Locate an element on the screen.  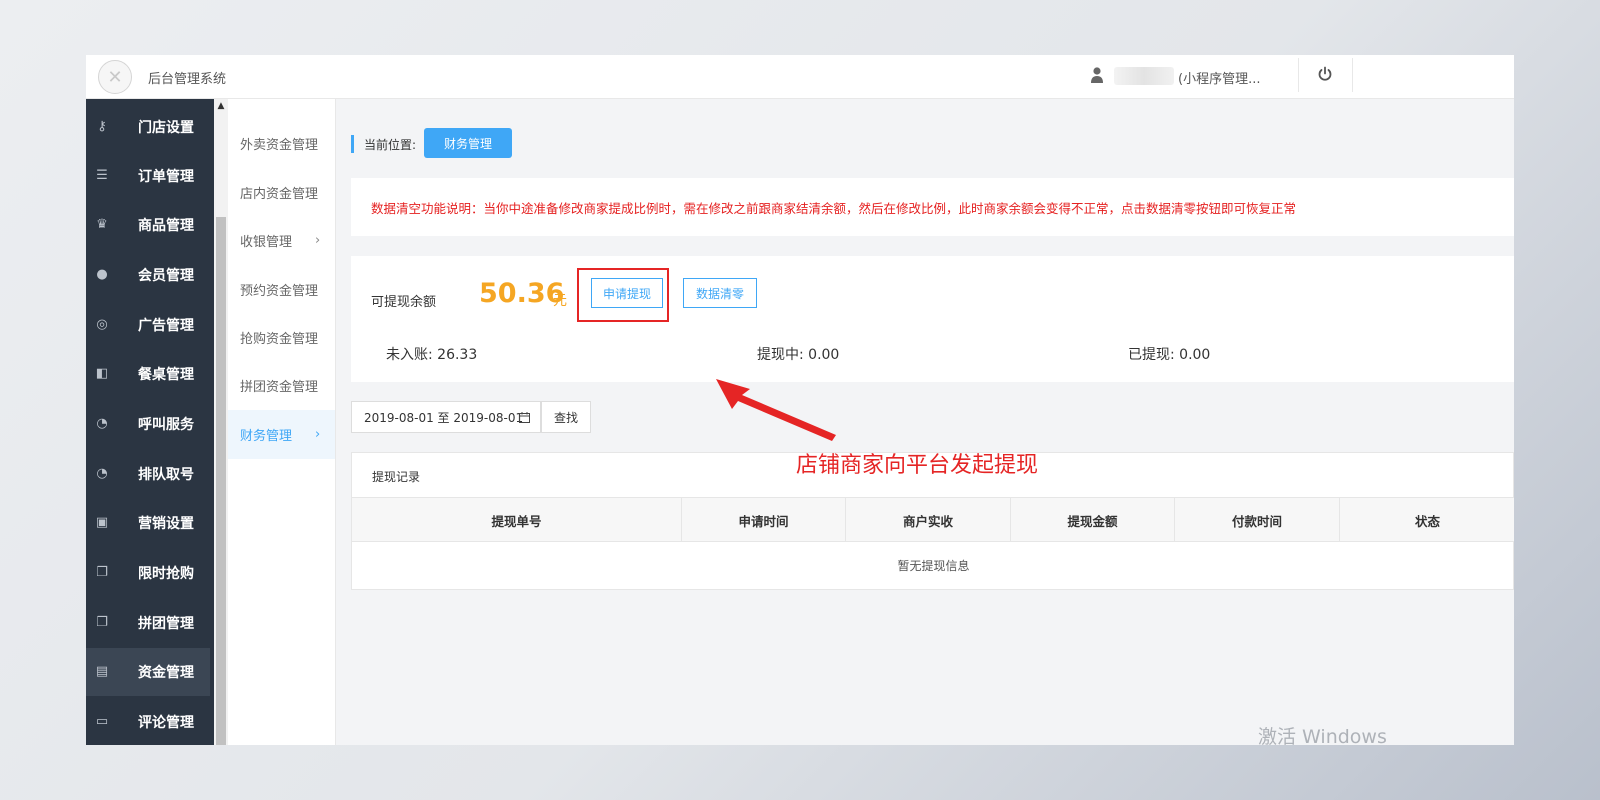
sidebar-item-label: 排队取号 is located at coordinates (166, 475).